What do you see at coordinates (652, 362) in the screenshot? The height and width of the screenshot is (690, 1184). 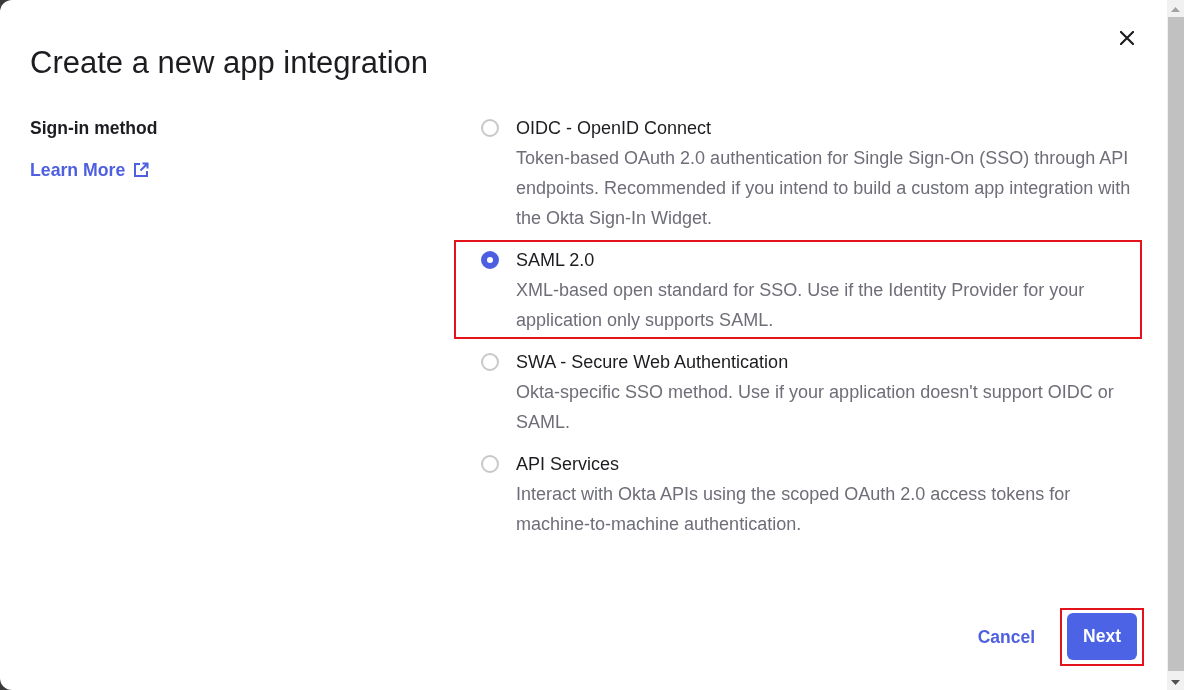 I see `option-label: SWA - Secure Web Authentication` at bounding box center [652, 362].